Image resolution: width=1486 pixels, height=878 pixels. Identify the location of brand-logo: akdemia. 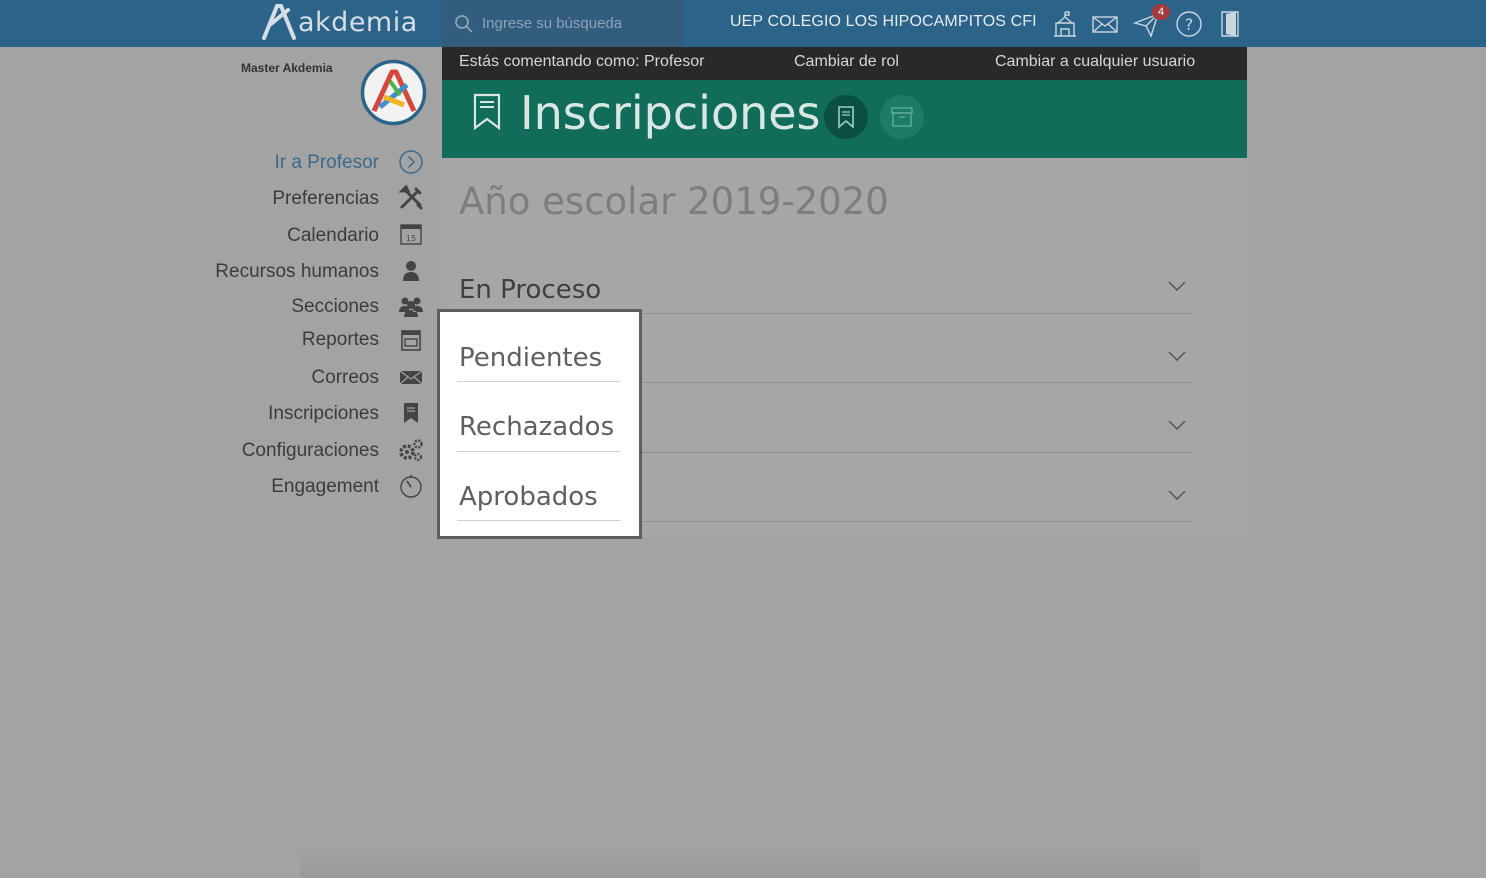
(340, 22).